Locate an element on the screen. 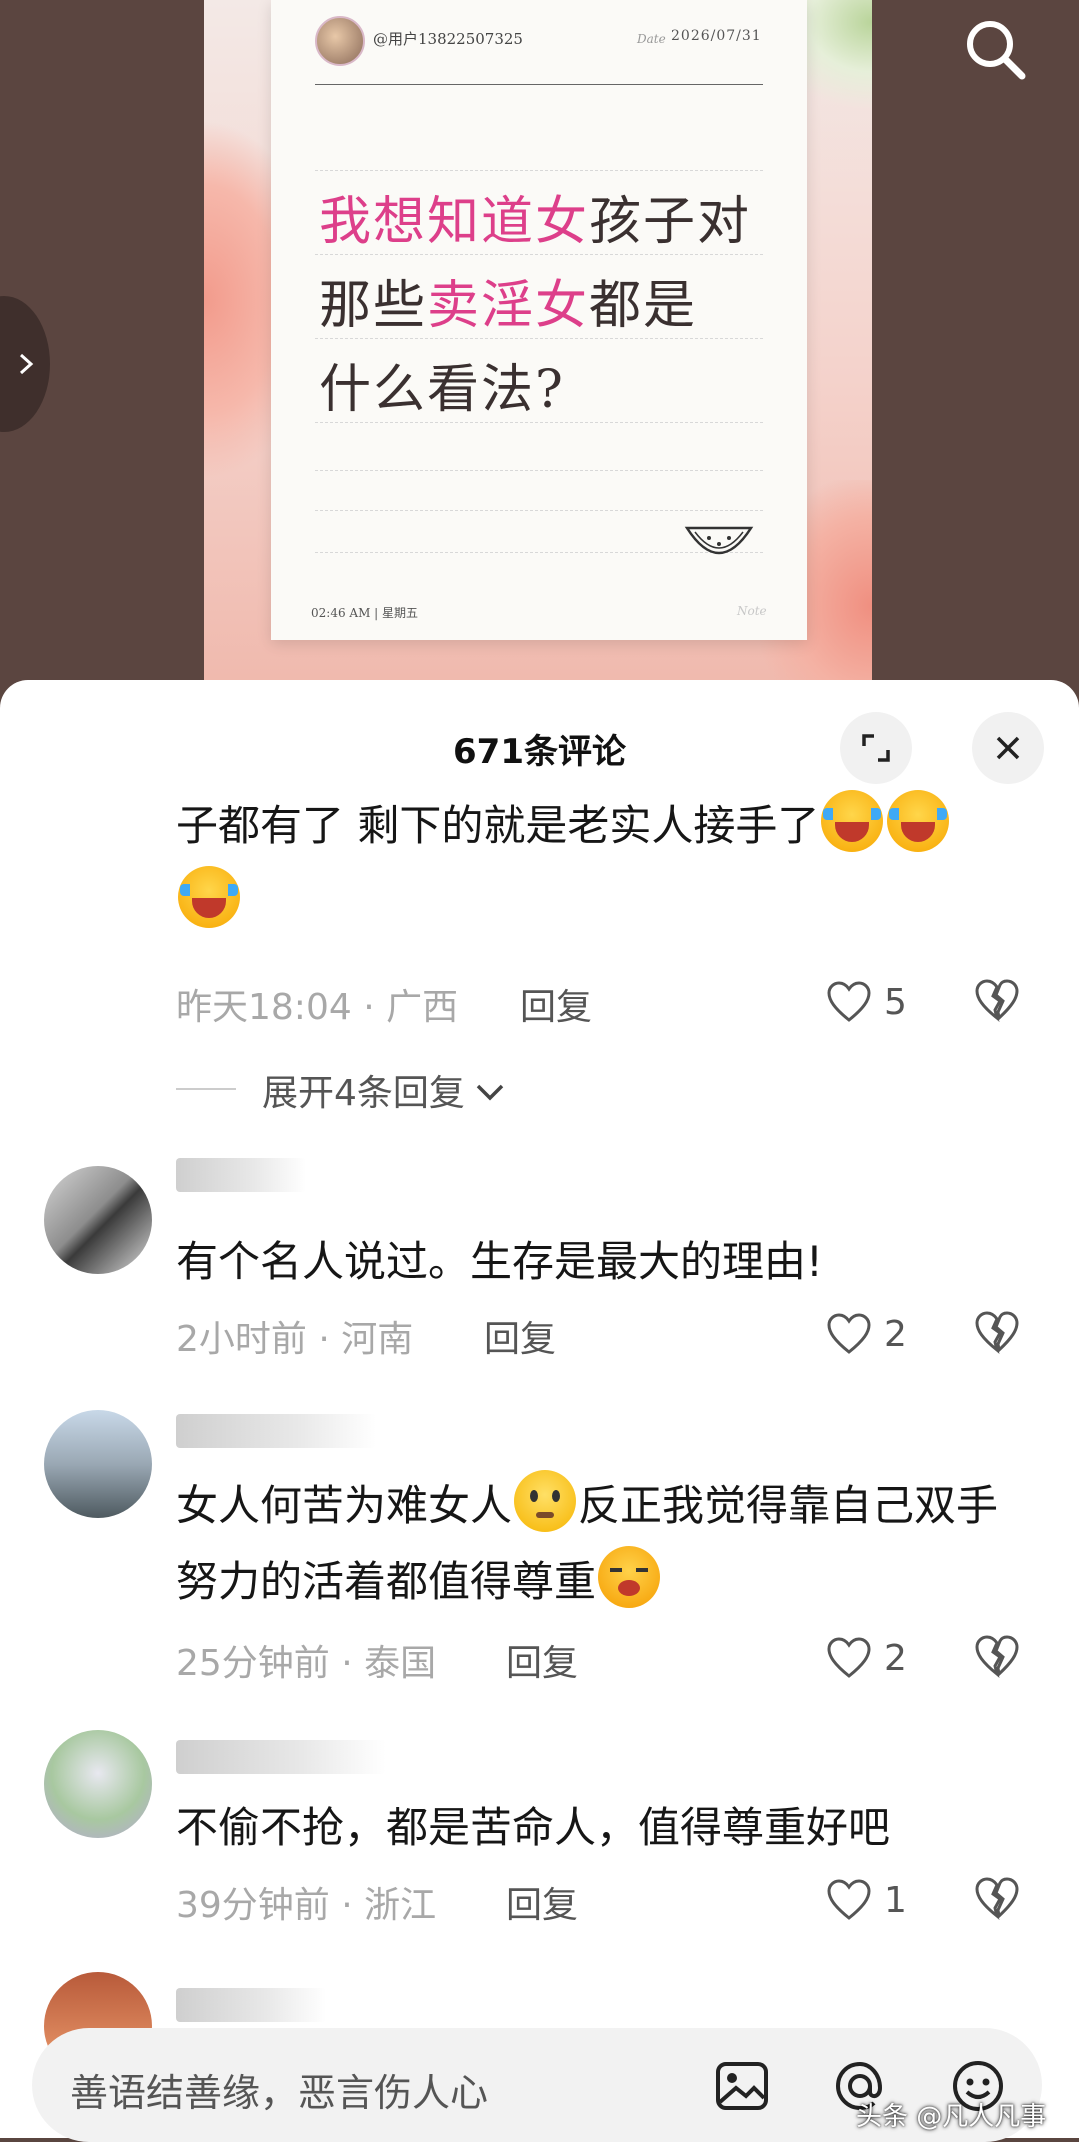  close-button is located at coordinates (1008, 748).